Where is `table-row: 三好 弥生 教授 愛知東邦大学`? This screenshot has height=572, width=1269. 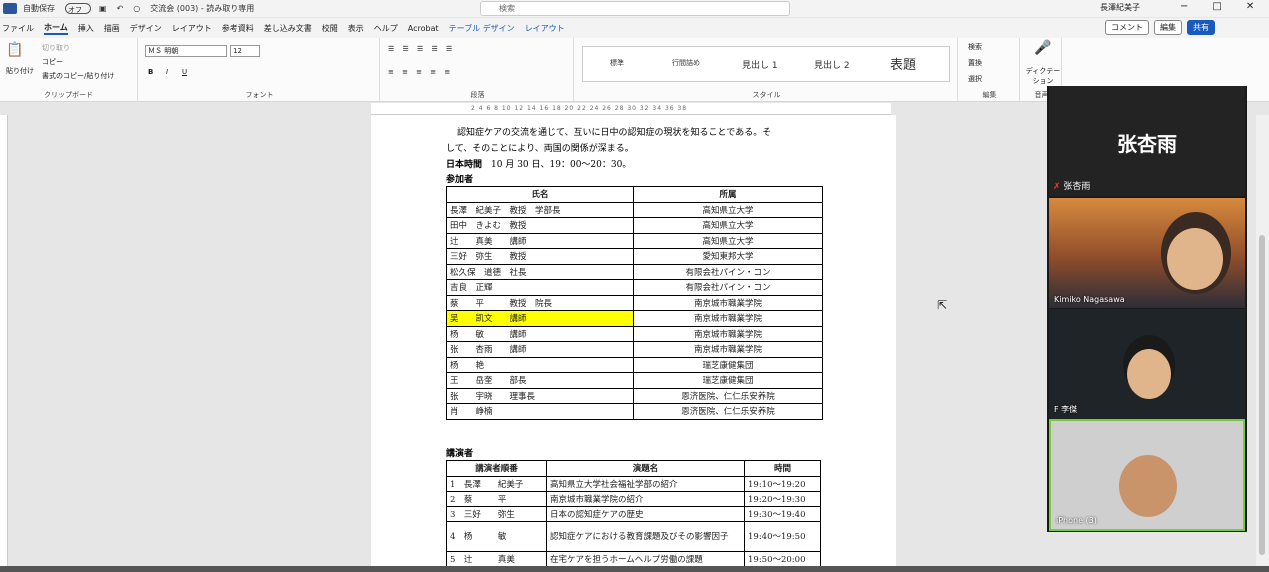 table-row: 三好 弥生 教授 愛知東邦大学 is located at coordinates (634, 256).